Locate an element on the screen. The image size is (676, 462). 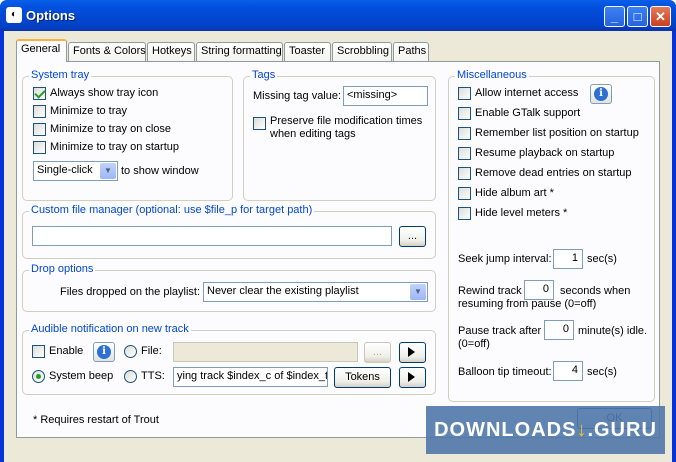
seek-interval-label: Seek jump interval: is located at coordinates (505, 259).